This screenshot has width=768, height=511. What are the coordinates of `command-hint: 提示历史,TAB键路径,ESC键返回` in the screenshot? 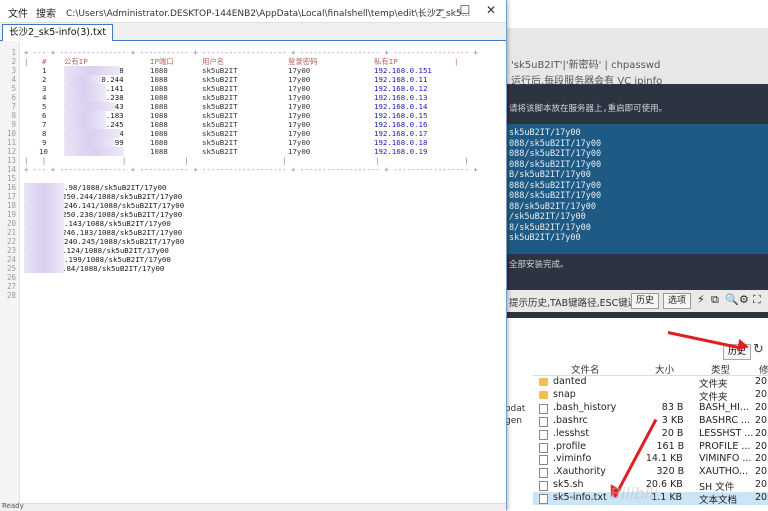 It's located at (578, 303).